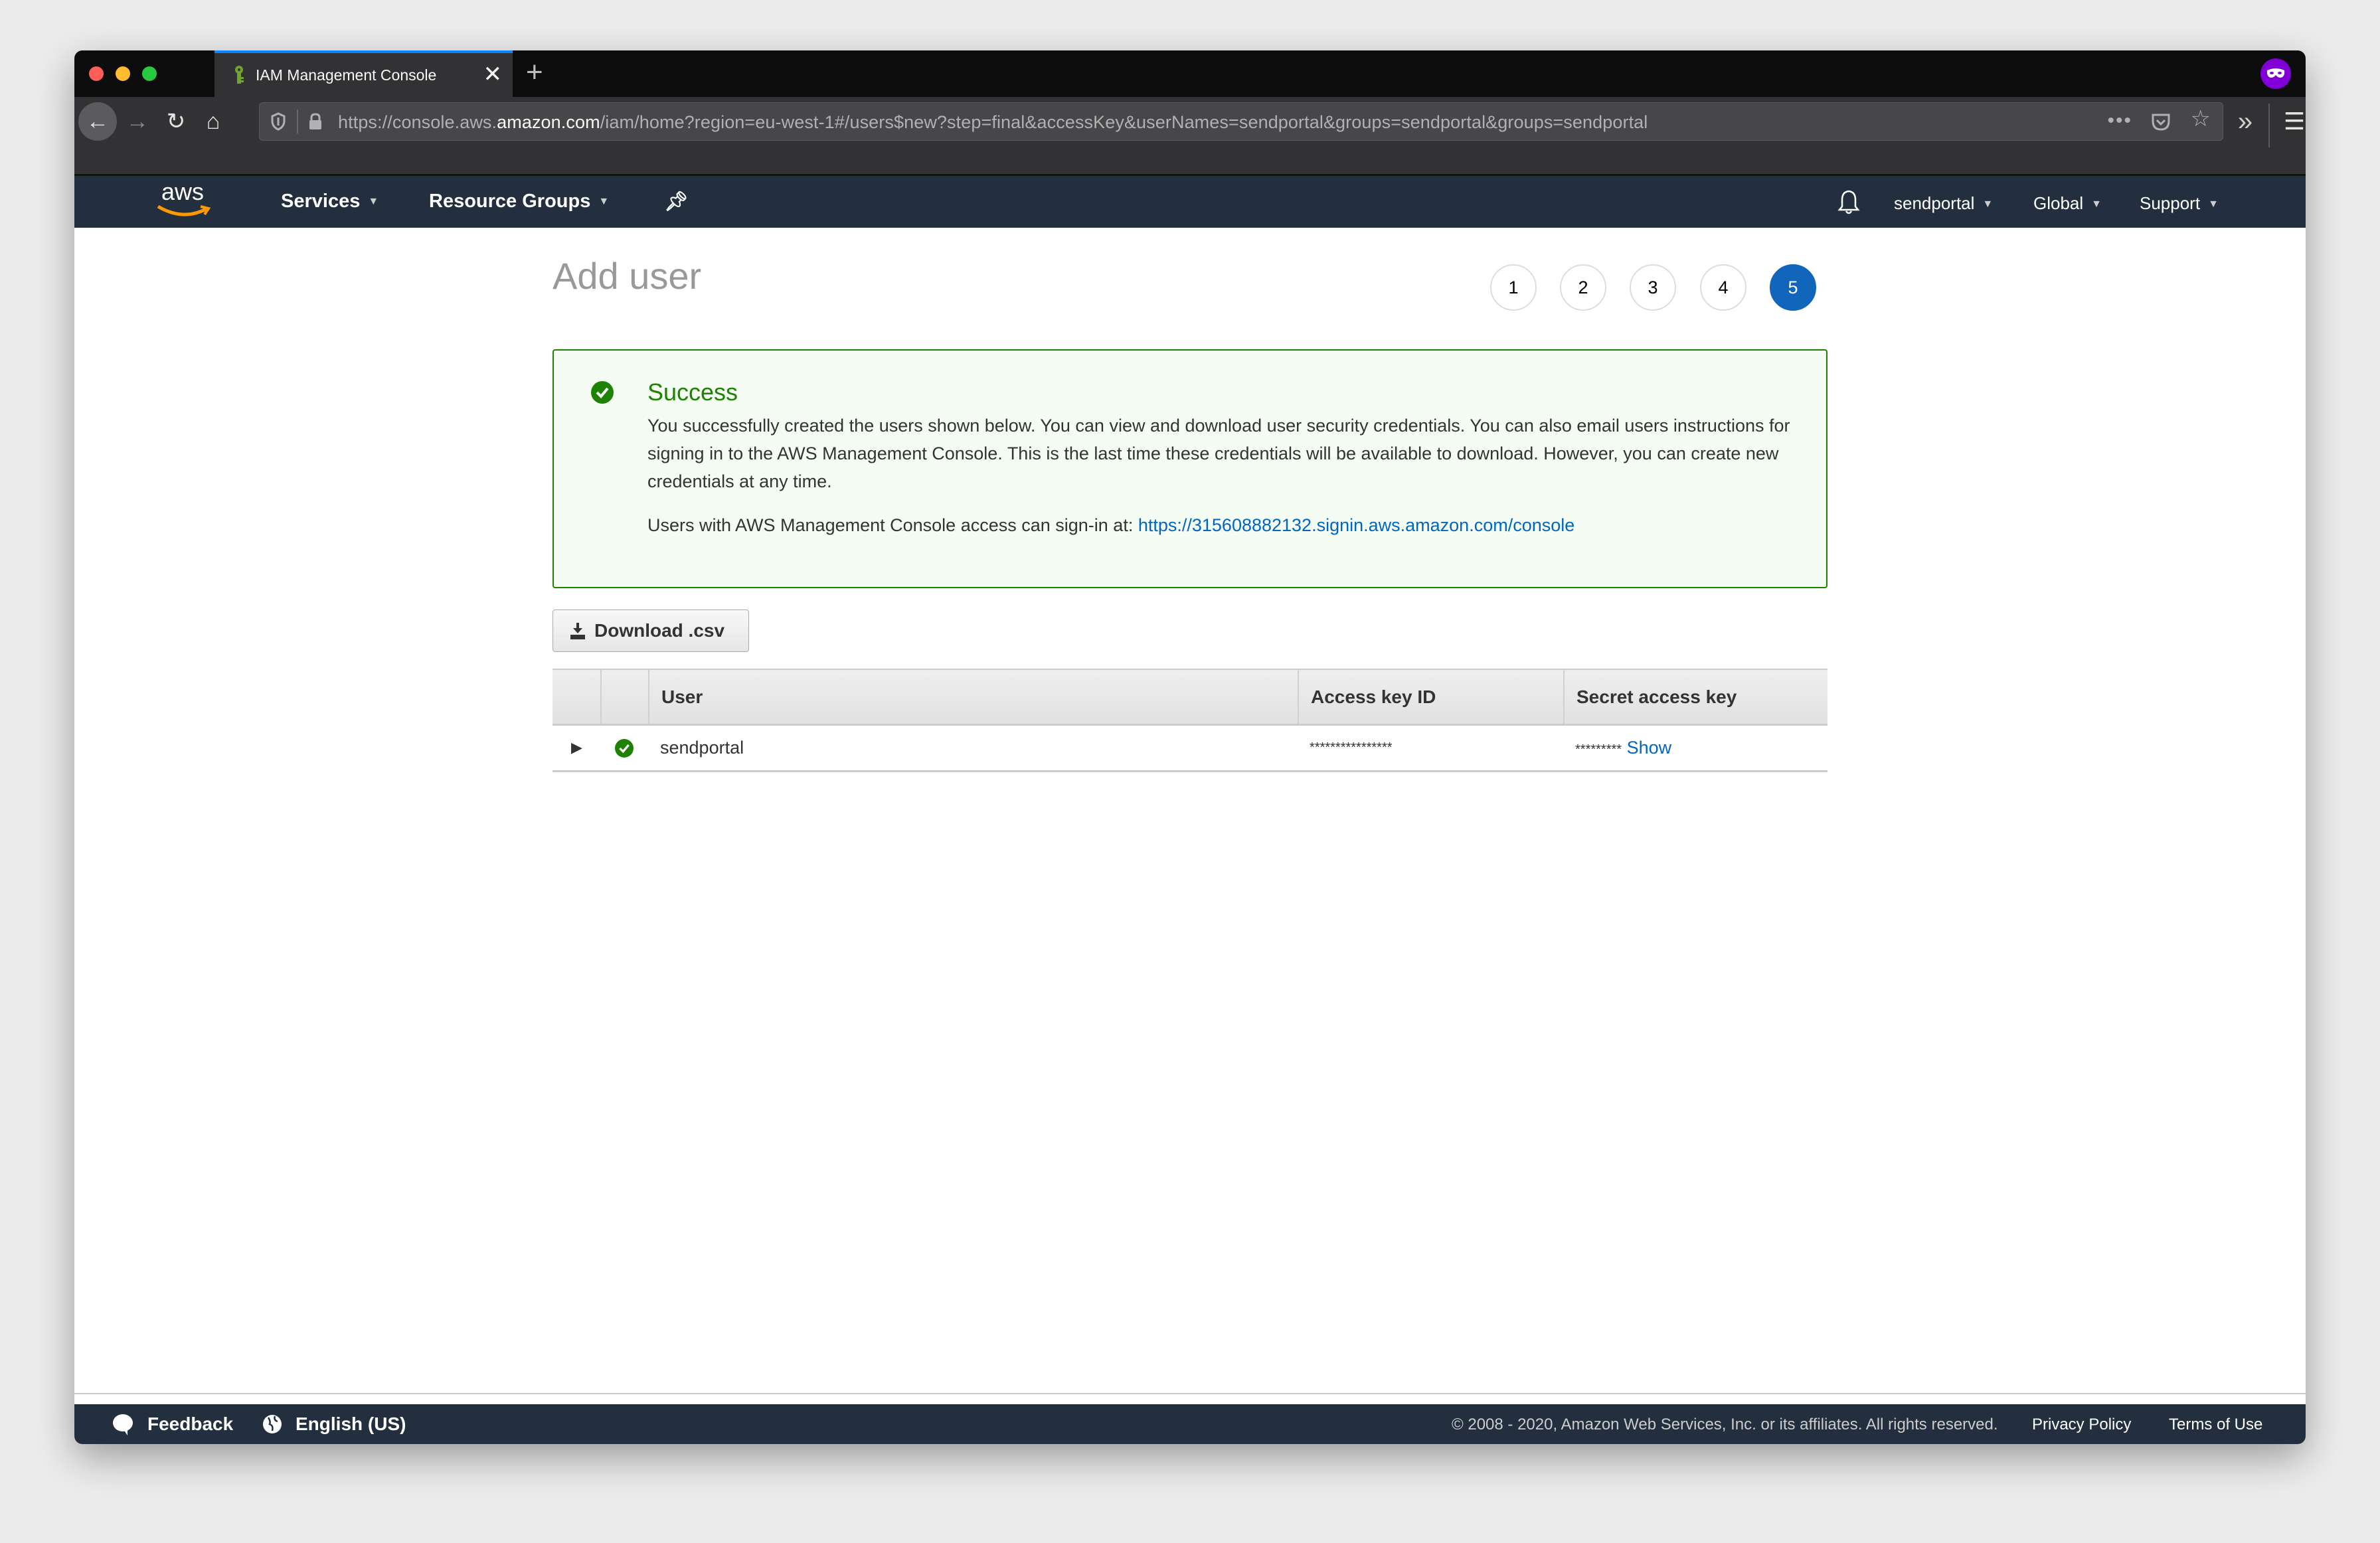  I want to click on pin-icon: 📌︎, so click(676, 202).